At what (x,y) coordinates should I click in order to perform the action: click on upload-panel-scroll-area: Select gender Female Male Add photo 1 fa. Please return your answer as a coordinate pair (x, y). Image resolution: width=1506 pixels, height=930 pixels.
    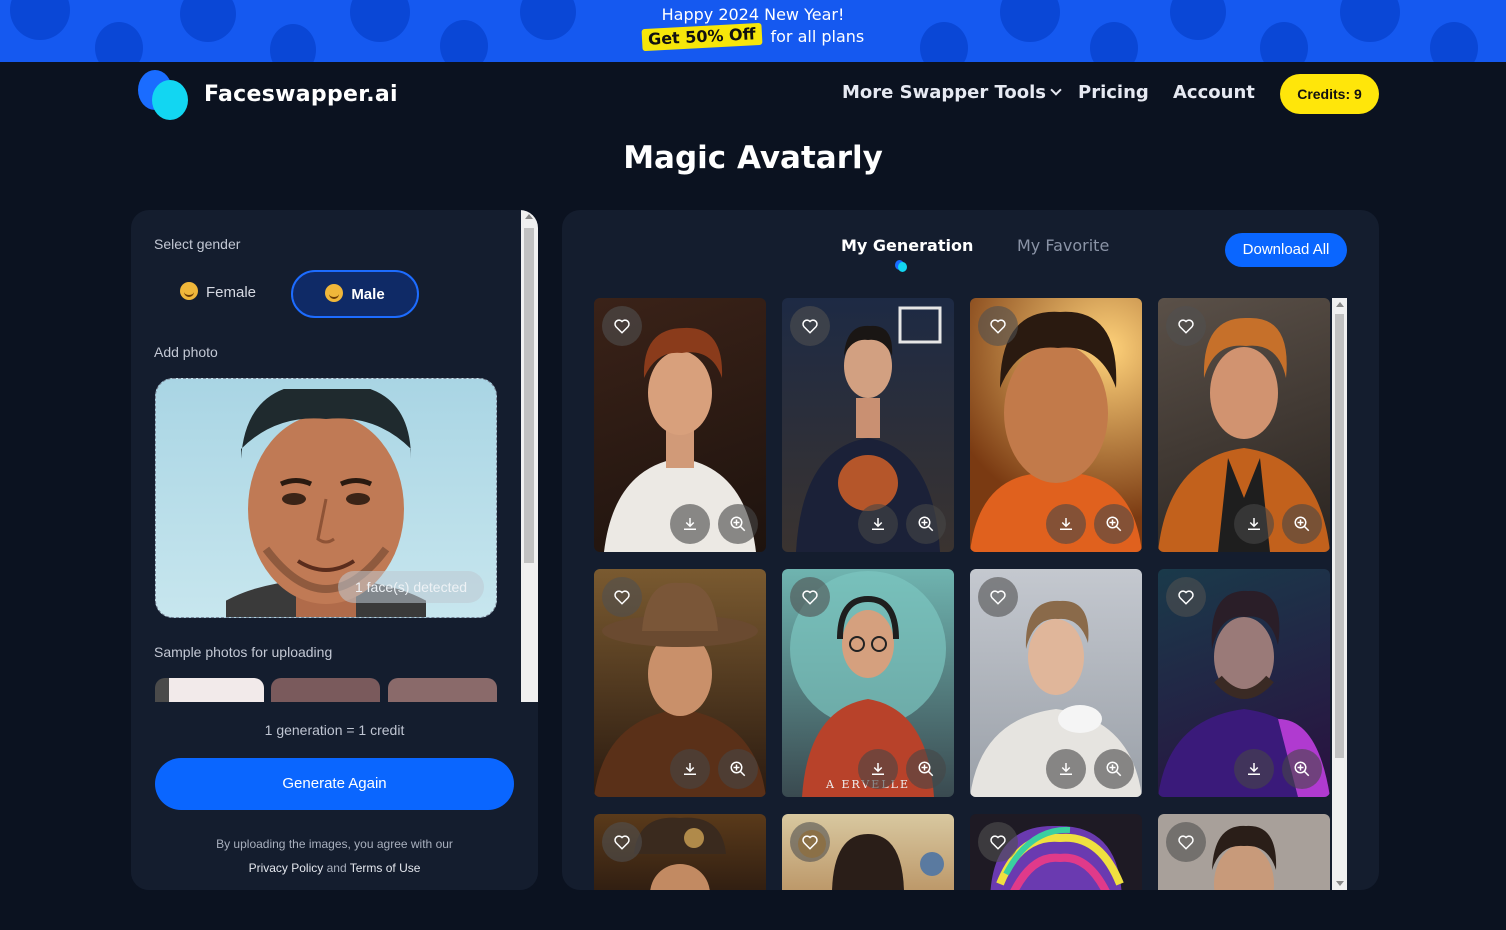
    Looking at the image, I should click on (326, 456).